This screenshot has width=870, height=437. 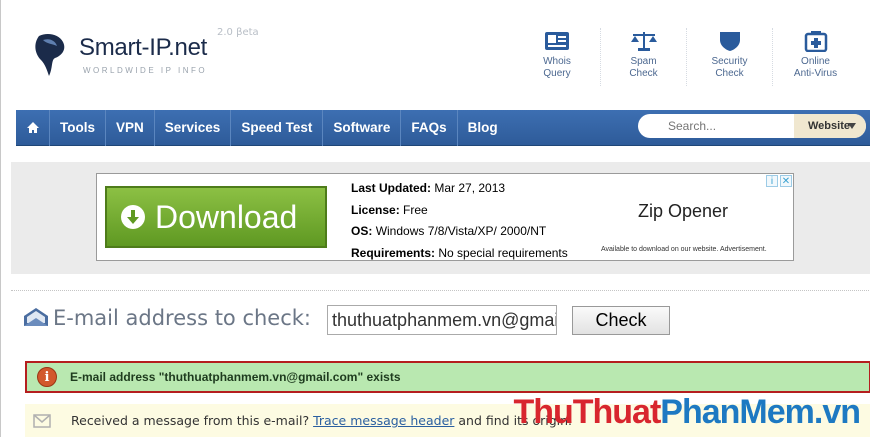 What do you see at coordinates (760, 412) in the screenshot?
I see `watermark-part2: PhanMem.vn` at bounding box center [760, 412].